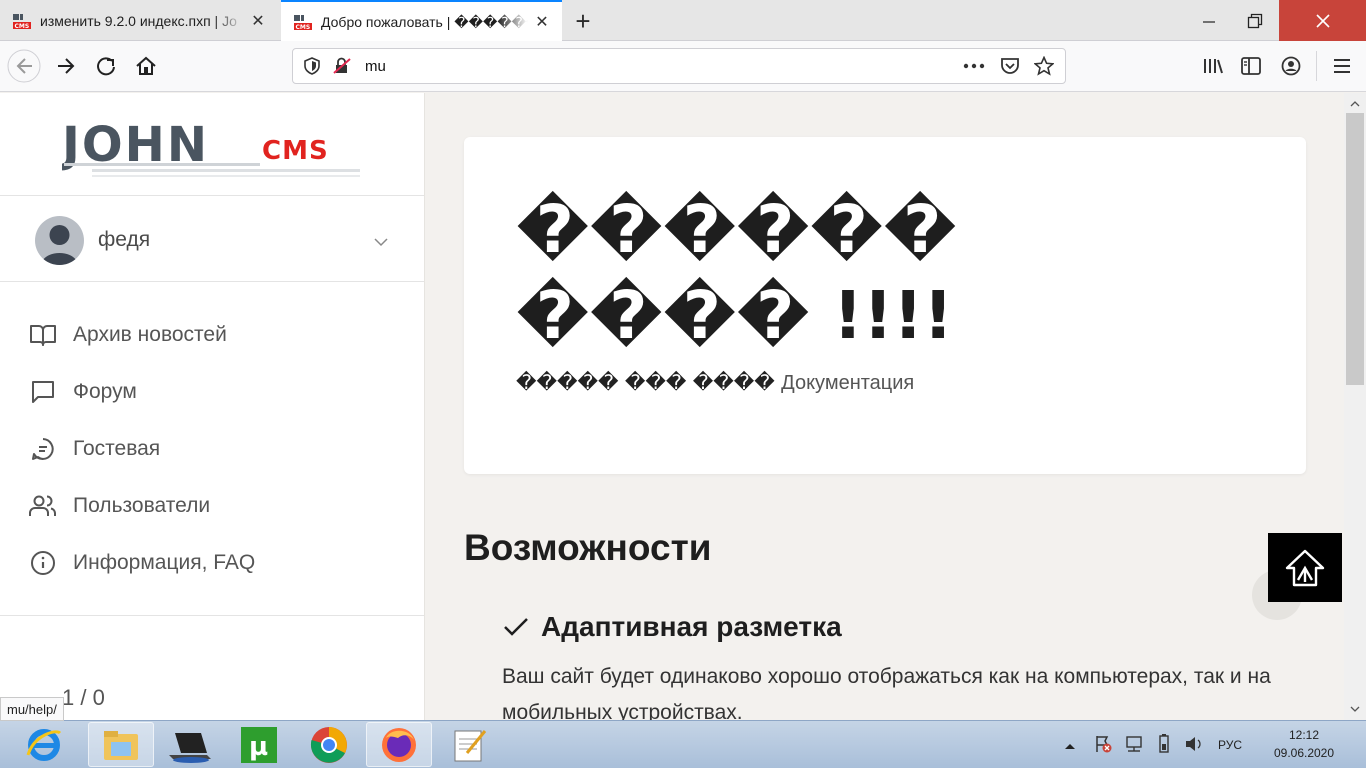 Image resolution: width=1366 pixels, height=768 pixels. Describe the element at coordinates (1103, 746) in the screenshot. I see `action-center-flag-icon` at that location.